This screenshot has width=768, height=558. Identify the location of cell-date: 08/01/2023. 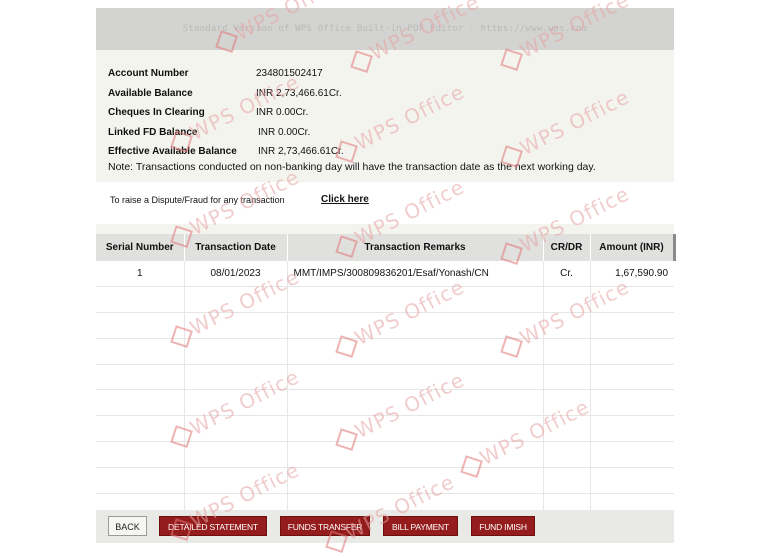
(236, 274).